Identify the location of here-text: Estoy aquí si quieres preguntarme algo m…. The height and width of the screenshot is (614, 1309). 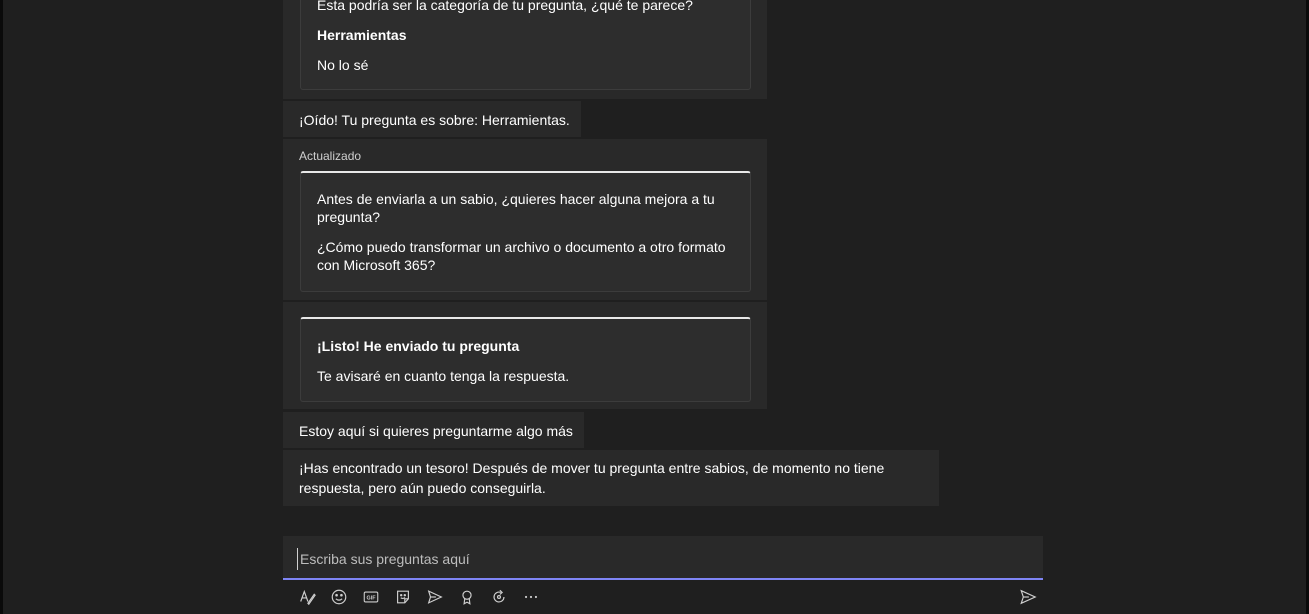
(436, 431).